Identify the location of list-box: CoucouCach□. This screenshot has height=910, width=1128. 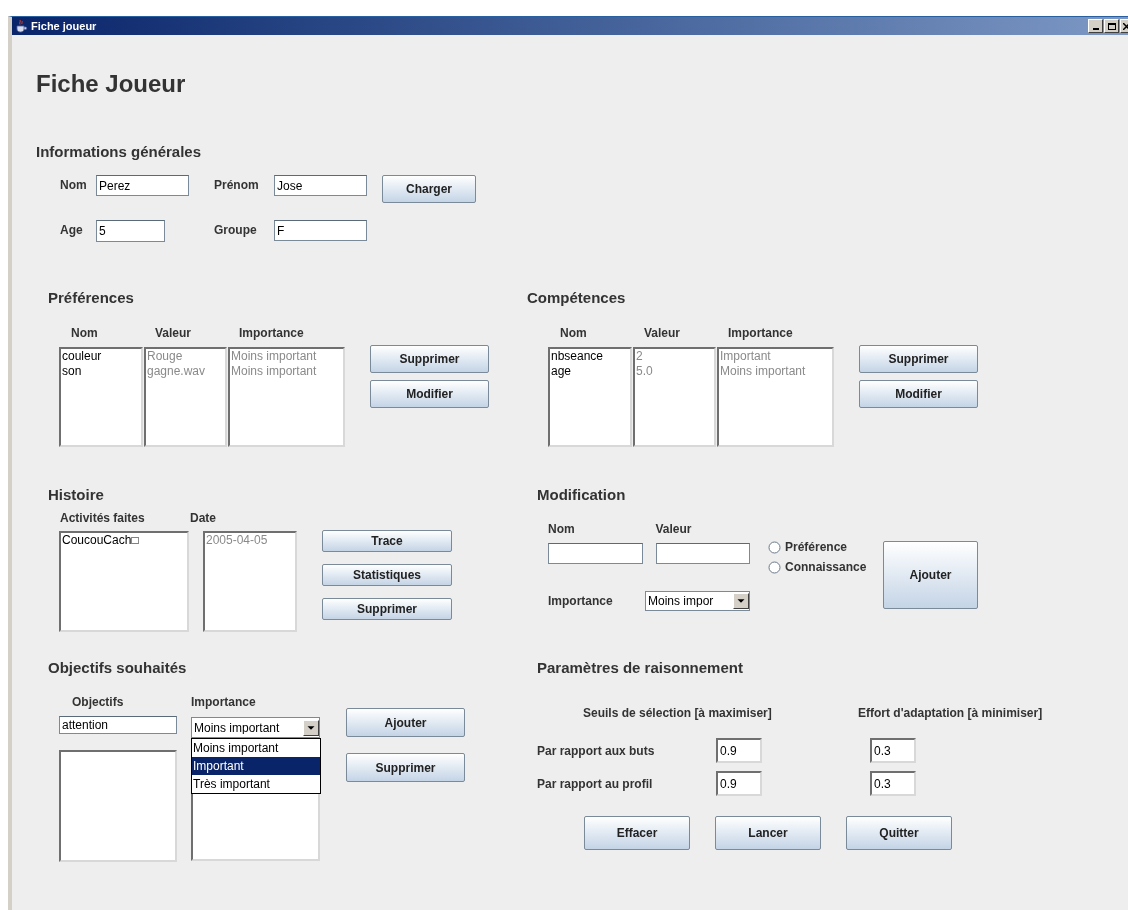
(124, 581).